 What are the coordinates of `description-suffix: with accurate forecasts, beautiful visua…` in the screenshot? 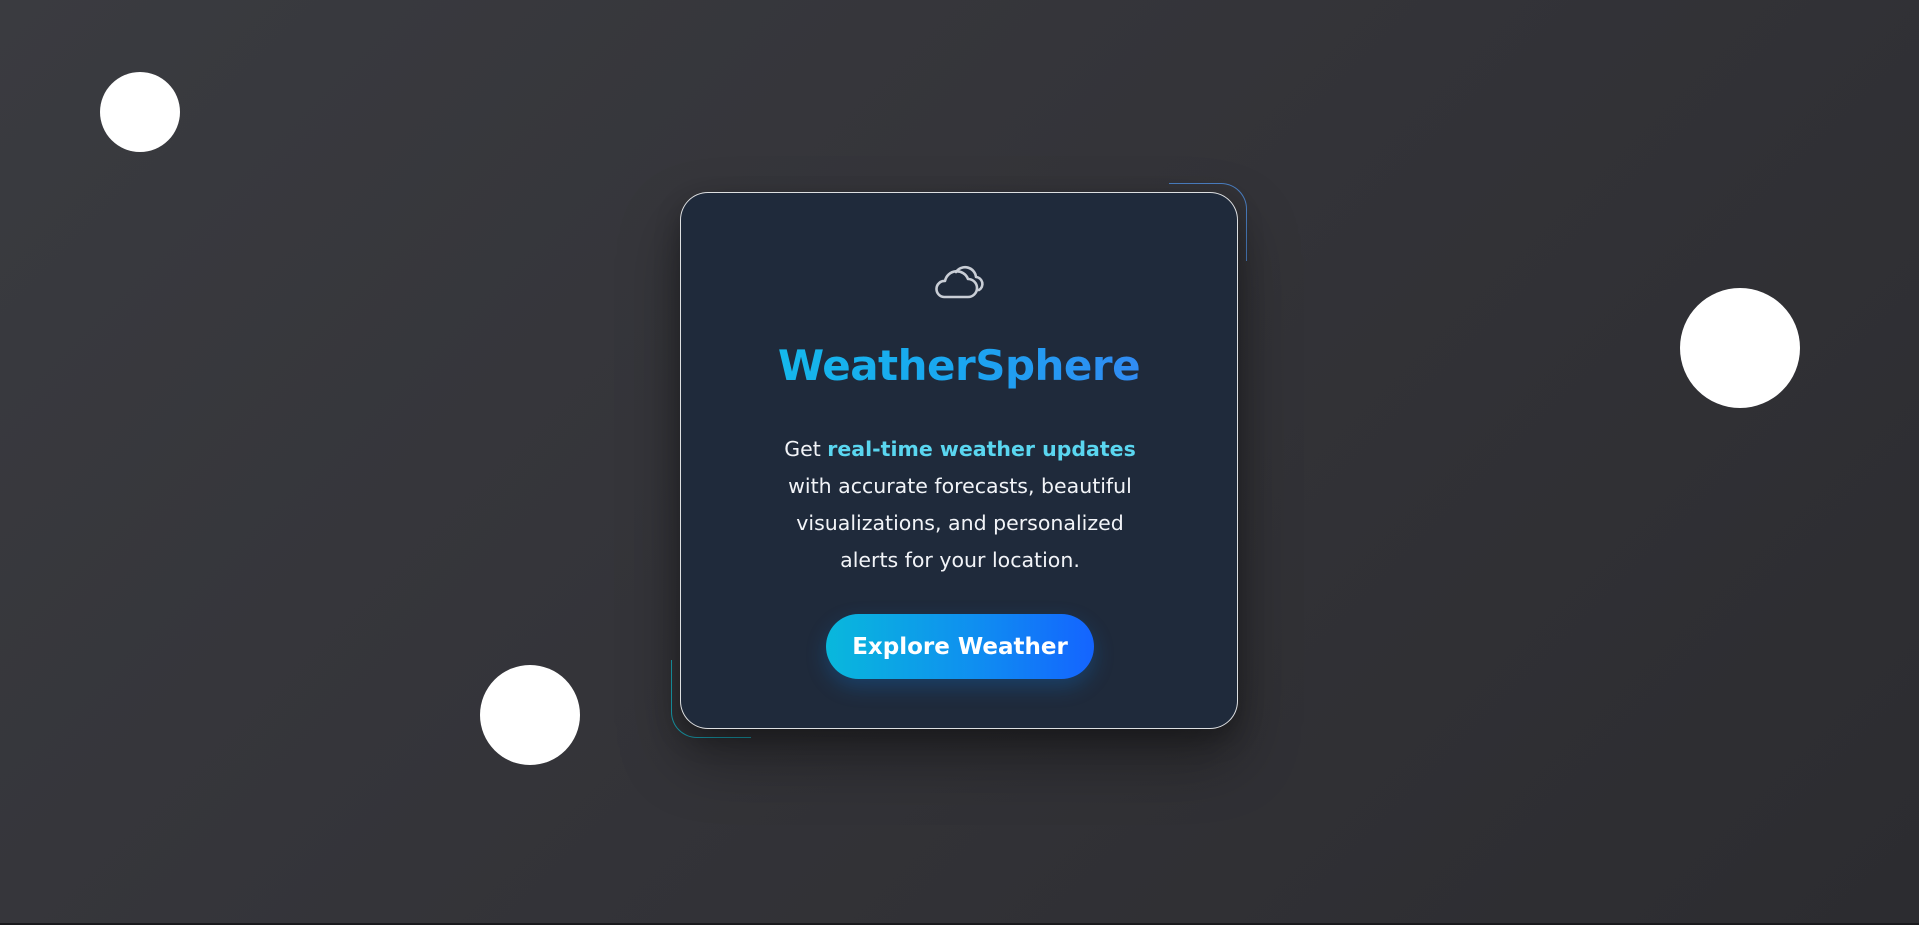 It's located at (960, 523).